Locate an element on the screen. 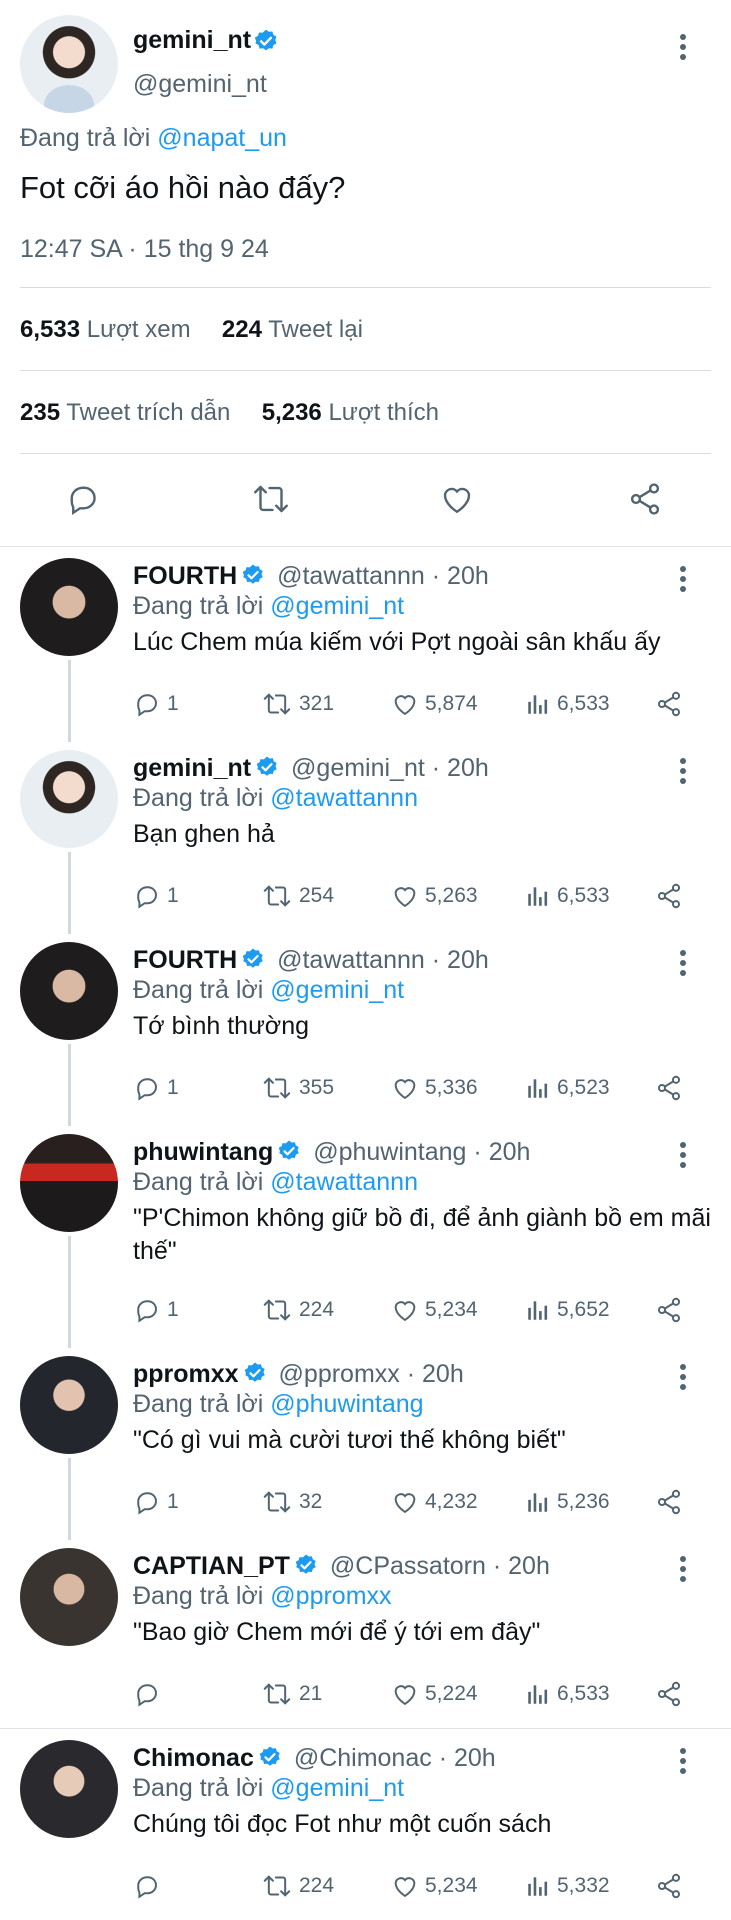  views-button: 5,332 is located at coordinates (567, 1886).